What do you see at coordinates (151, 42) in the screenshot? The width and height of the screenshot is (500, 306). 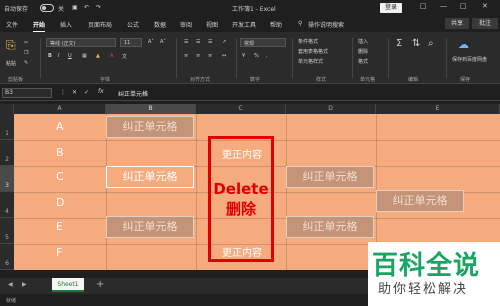 I see `increase-font-icon: A˄` at bounding box center [151, 42].